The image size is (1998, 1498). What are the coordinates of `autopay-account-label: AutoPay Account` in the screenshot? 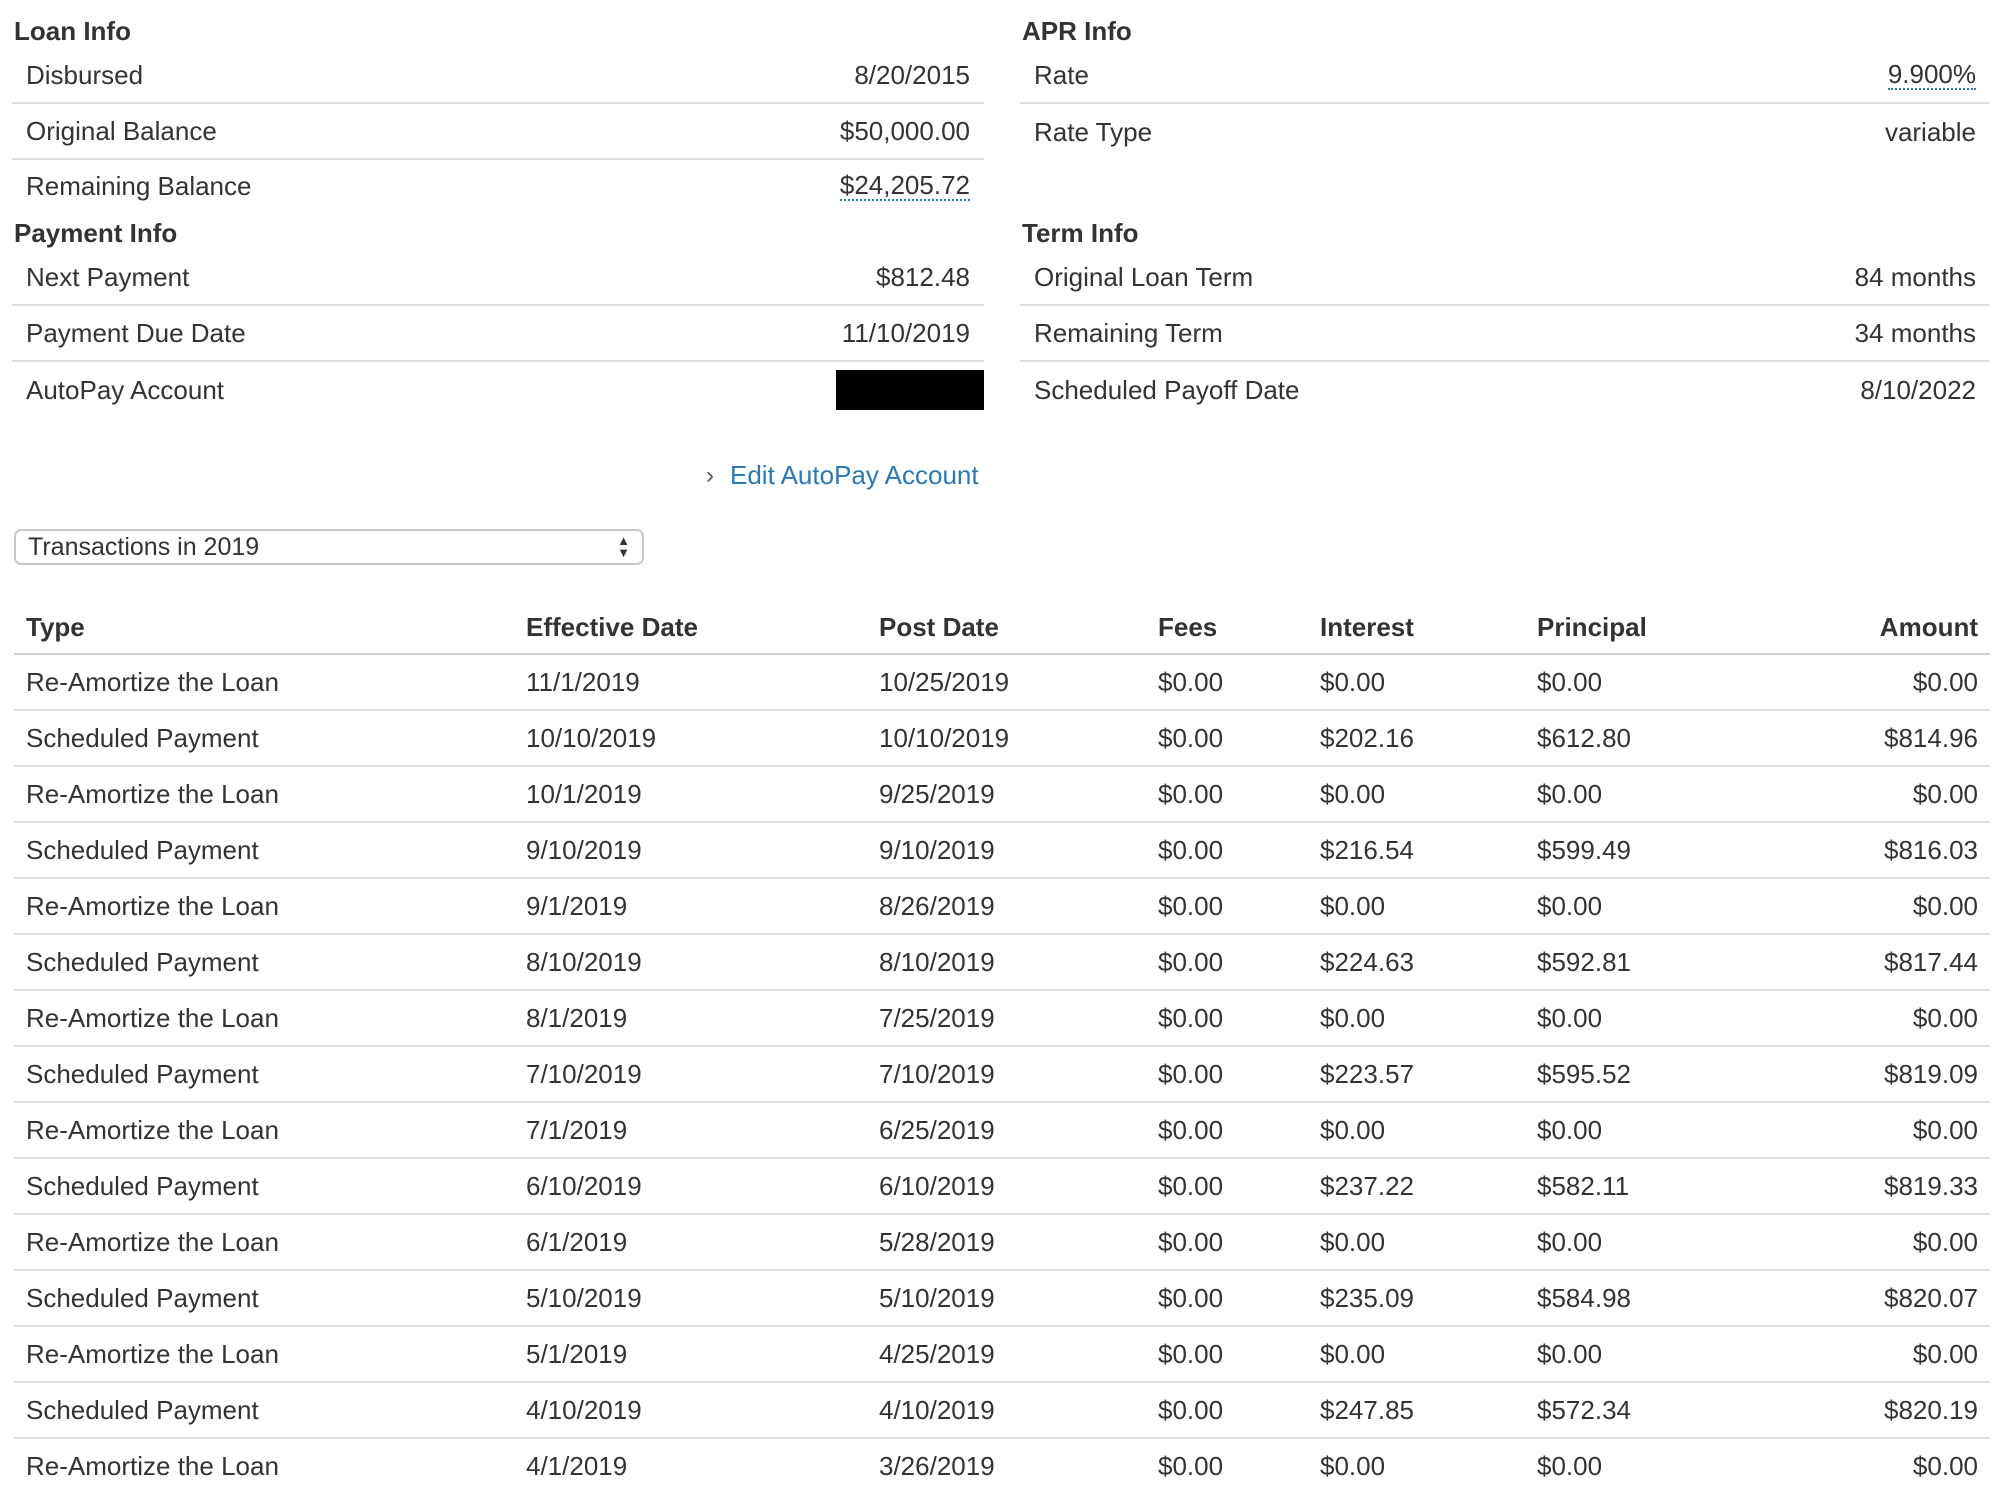 It's located at (125, 389).